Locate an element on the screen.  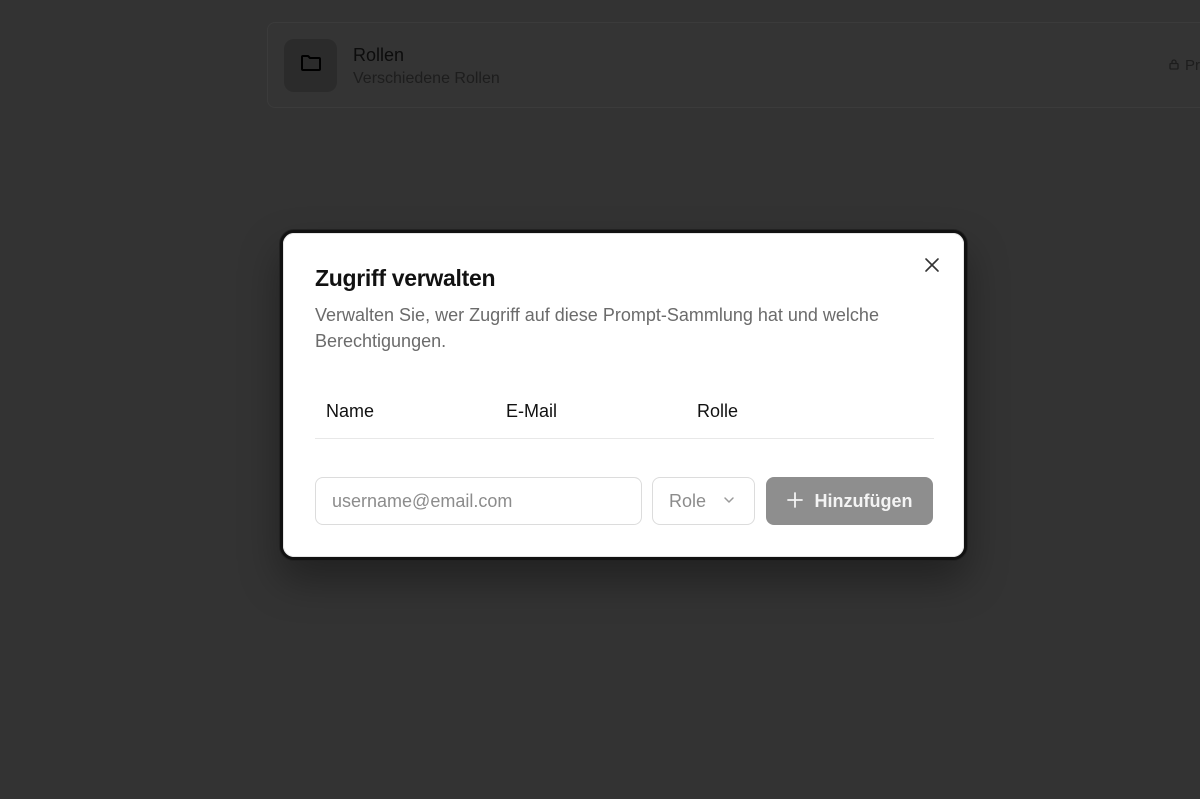
add-user-button: Hinzufügen is located at coordinates (849, 501).